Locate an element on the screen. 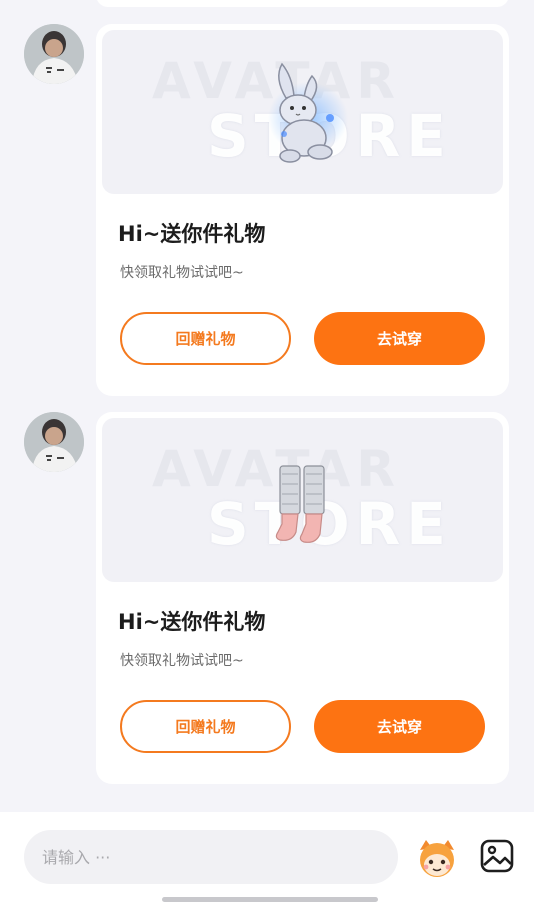 The height and width of the screenshot is (902, 534). bunny-plush-icon is located at coordinates (308, 112).